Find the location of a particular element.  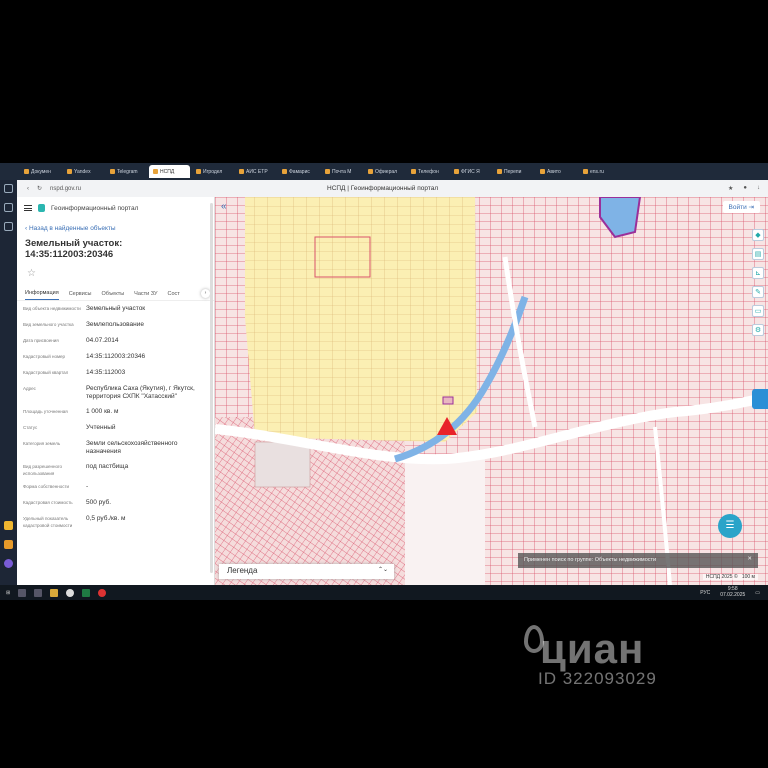

tab-label: Авито is located at coordinates (554, 171).